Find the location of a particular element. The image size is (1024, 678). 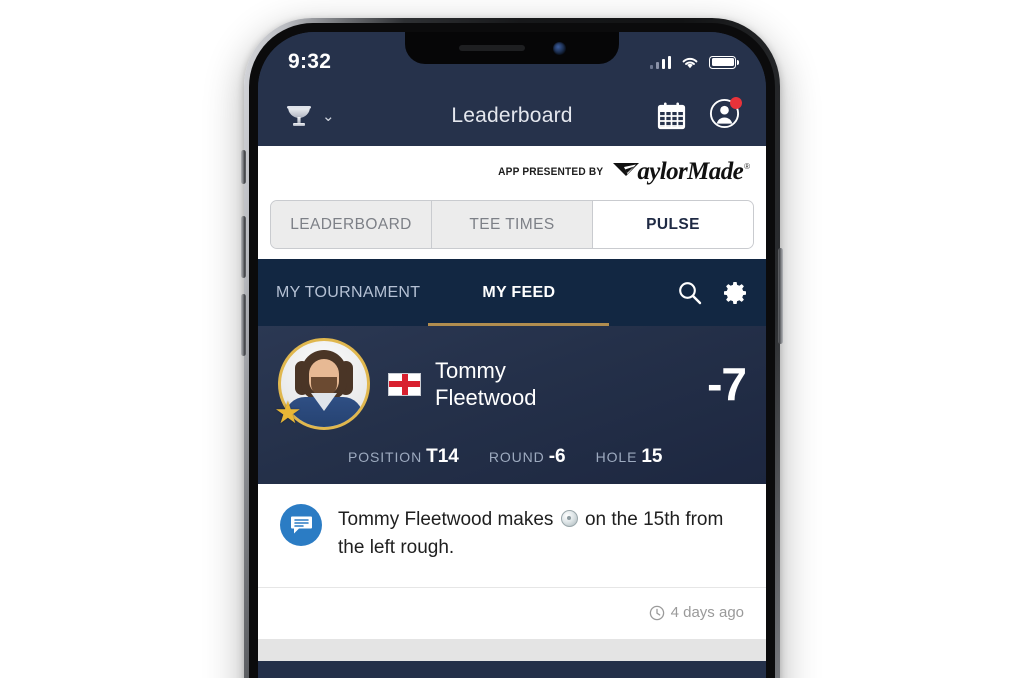

profile-button is located at coordinates (725, 115).